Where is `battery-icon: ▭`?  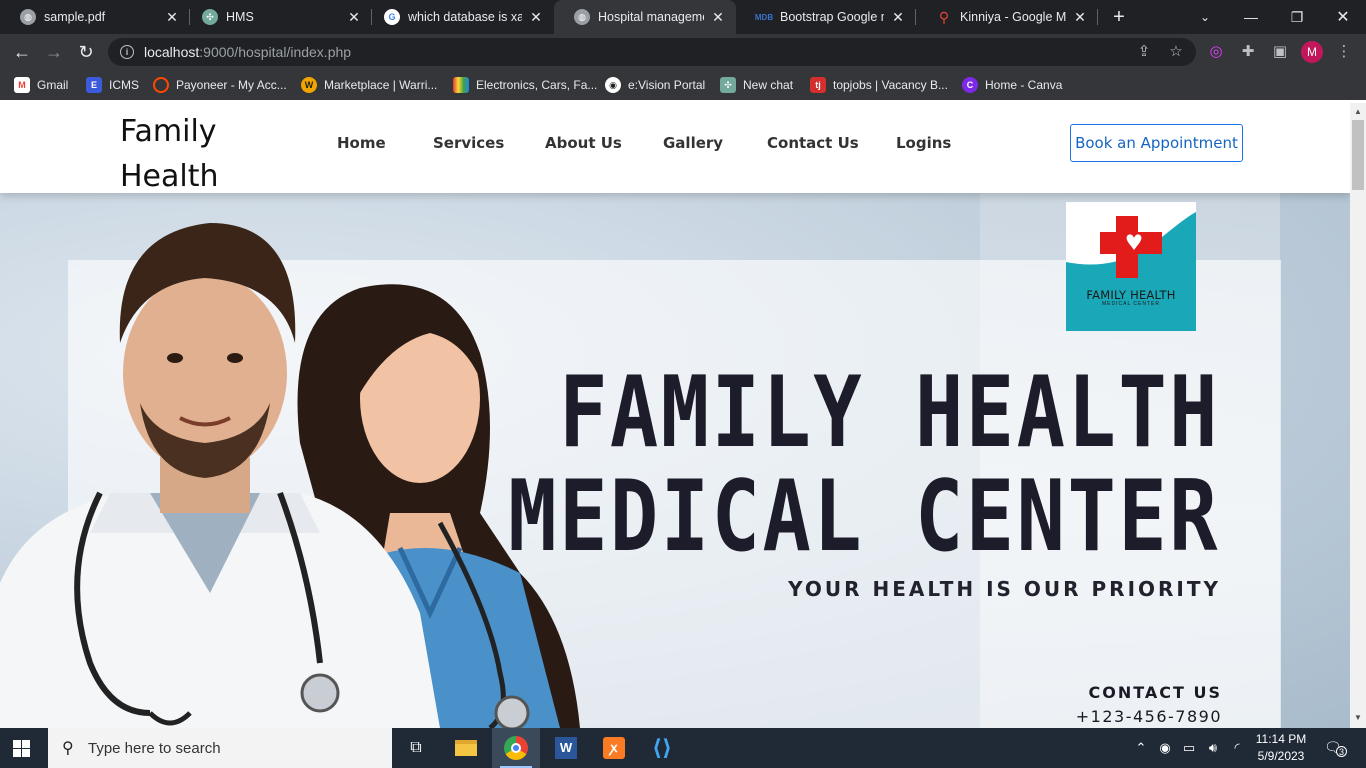 battery-icon: ▭ is located at coordinates (1189, 748).